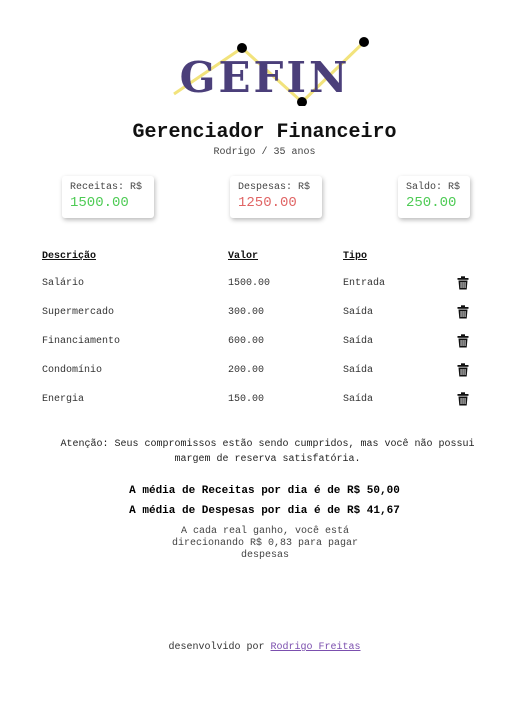  Describe the element at coordinates (69, 256) in the screenshot. I see `column-header-description: Descrição` at that location.